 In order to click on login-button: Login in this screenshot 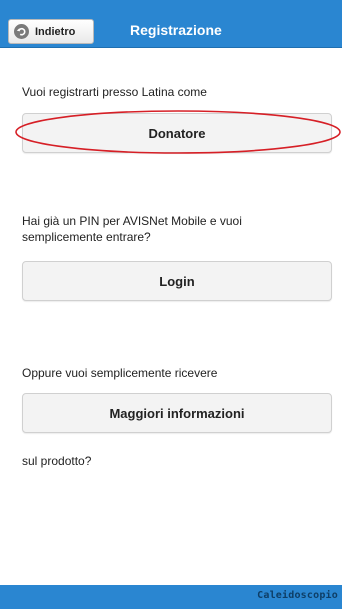, I will do `click(177, 281)`.